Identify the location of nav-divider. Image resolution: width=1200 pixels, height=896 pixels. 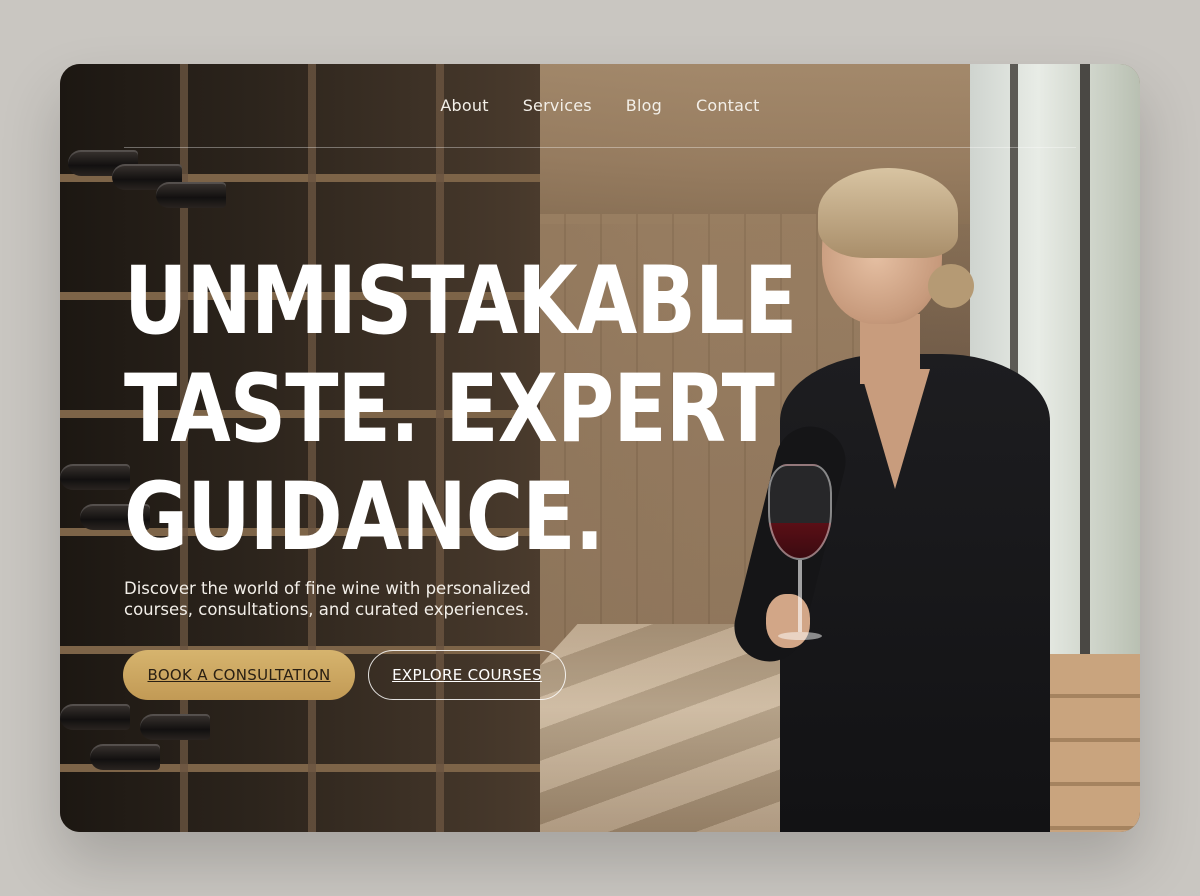
(600, 147).